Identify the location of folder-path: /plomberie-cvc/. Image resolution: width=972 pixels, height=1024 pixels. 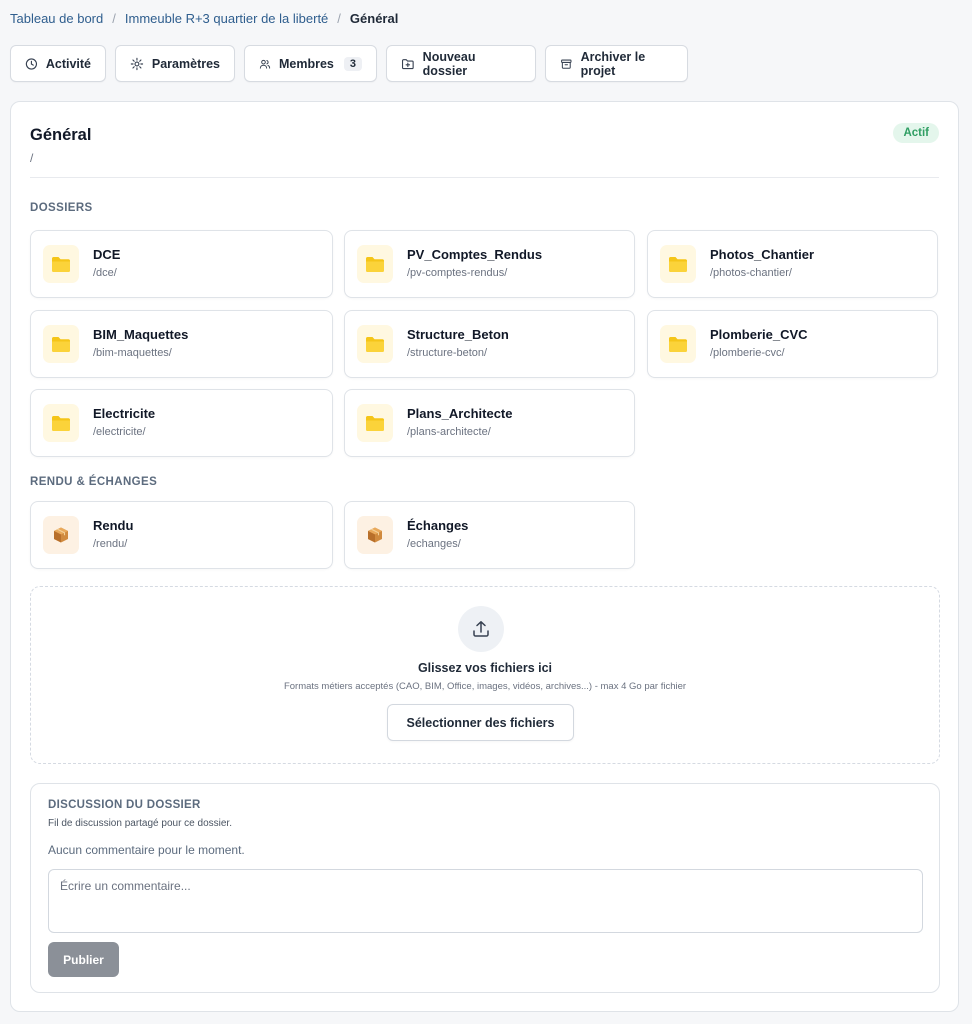
(747, 353).